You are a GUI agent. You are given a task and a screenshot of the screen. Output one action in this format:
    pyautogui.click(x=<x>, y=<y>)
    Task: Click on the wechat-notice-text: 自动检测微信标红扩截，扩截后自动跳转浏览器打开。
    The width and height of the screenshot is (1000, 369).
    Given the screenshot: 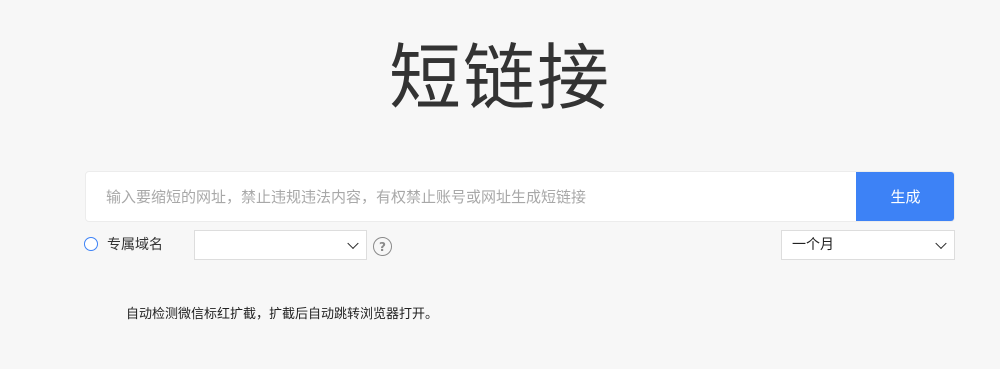 What is the action you would take?
    pyautogui.click(x=282, y=314)
    